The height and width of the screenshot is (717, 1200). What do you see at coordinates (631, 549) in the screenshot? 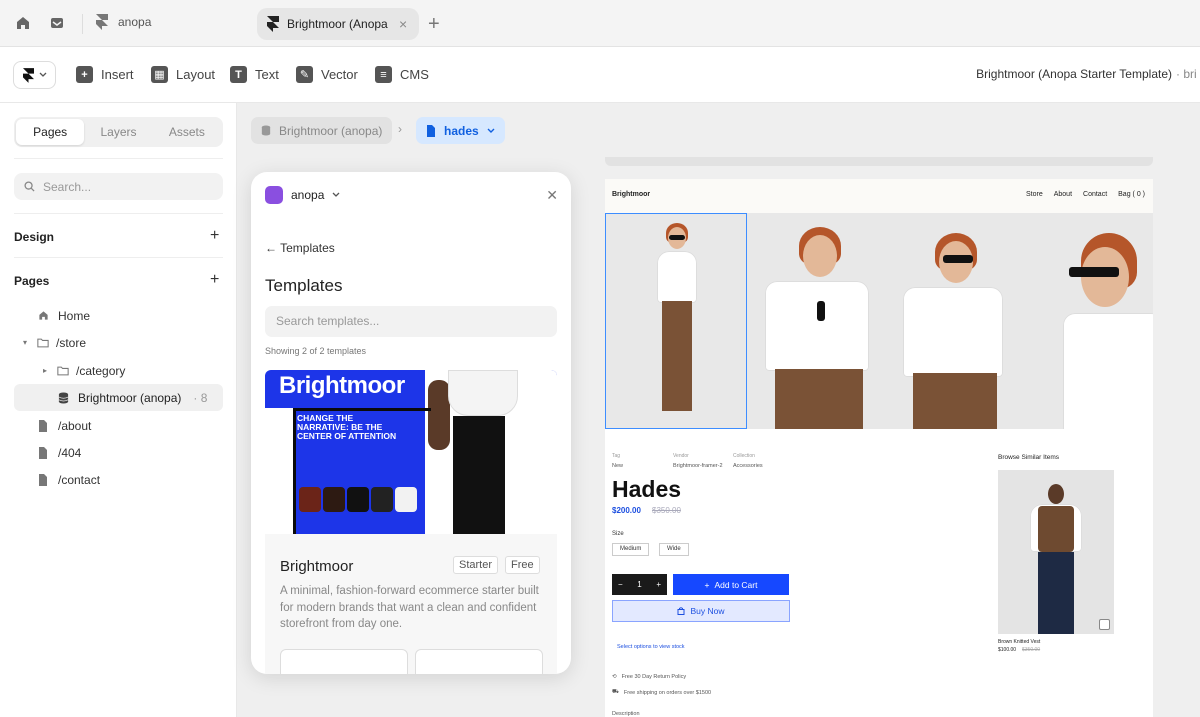
I see `size-option-medium: Medium` at bounding box center [631, 549].